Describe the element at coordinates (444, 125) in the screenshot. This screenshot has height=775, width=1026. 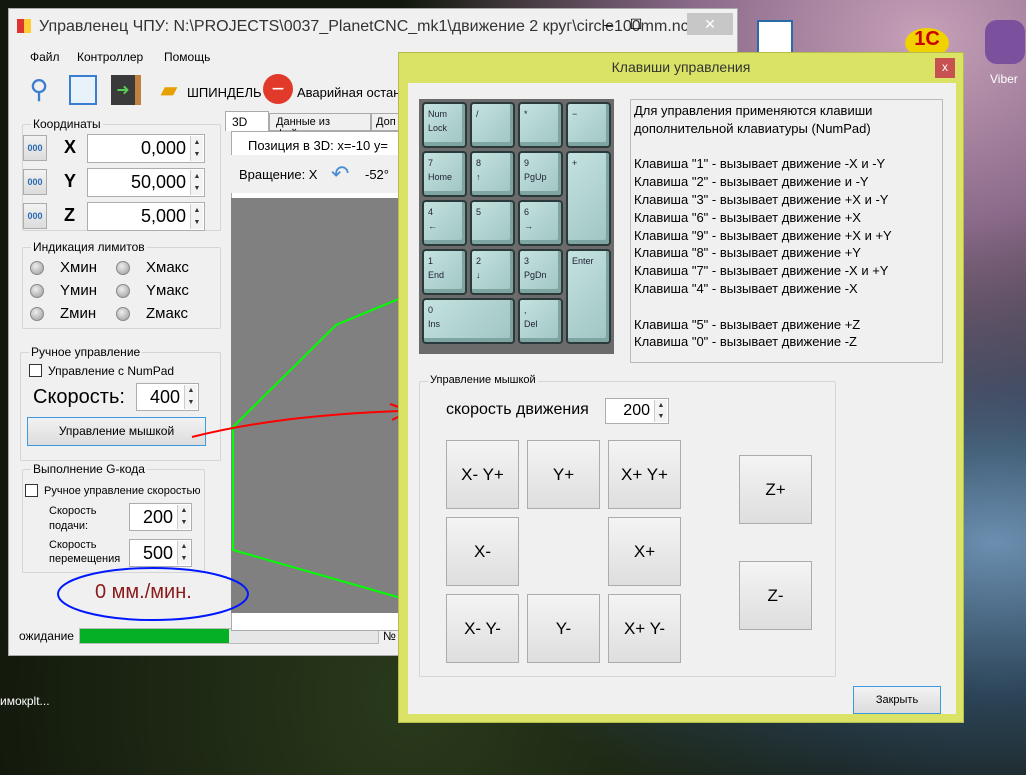
I see `numpad-key: Num Lock` at that location.